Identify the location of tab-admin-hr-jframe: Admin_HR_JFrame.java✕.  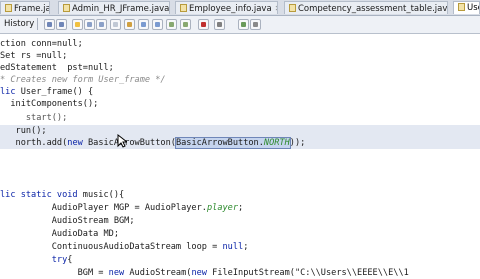
(114, 7).